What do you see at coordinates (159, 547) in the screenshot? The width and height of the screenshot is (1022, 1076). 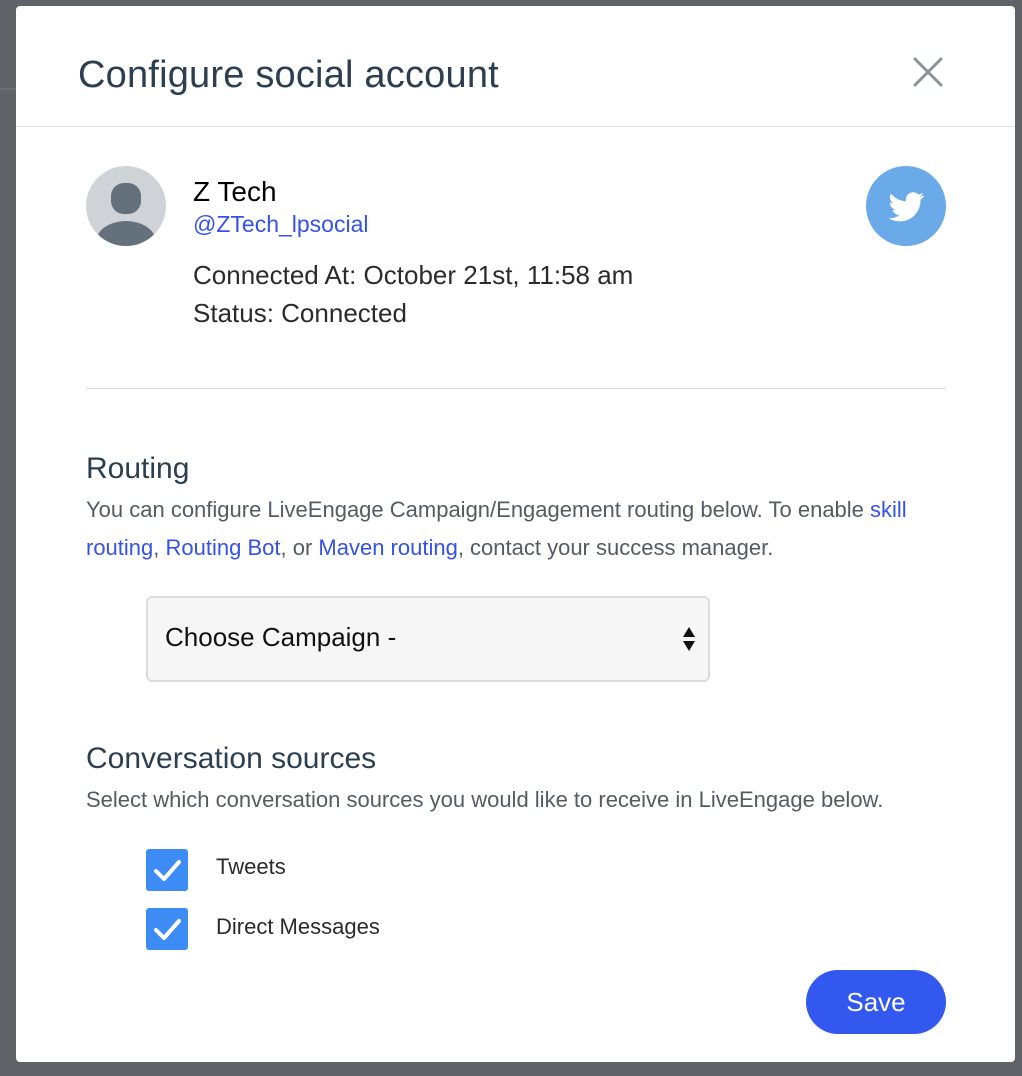 I see `routing-desc-sep: ,` at bounding box center [159, 547].